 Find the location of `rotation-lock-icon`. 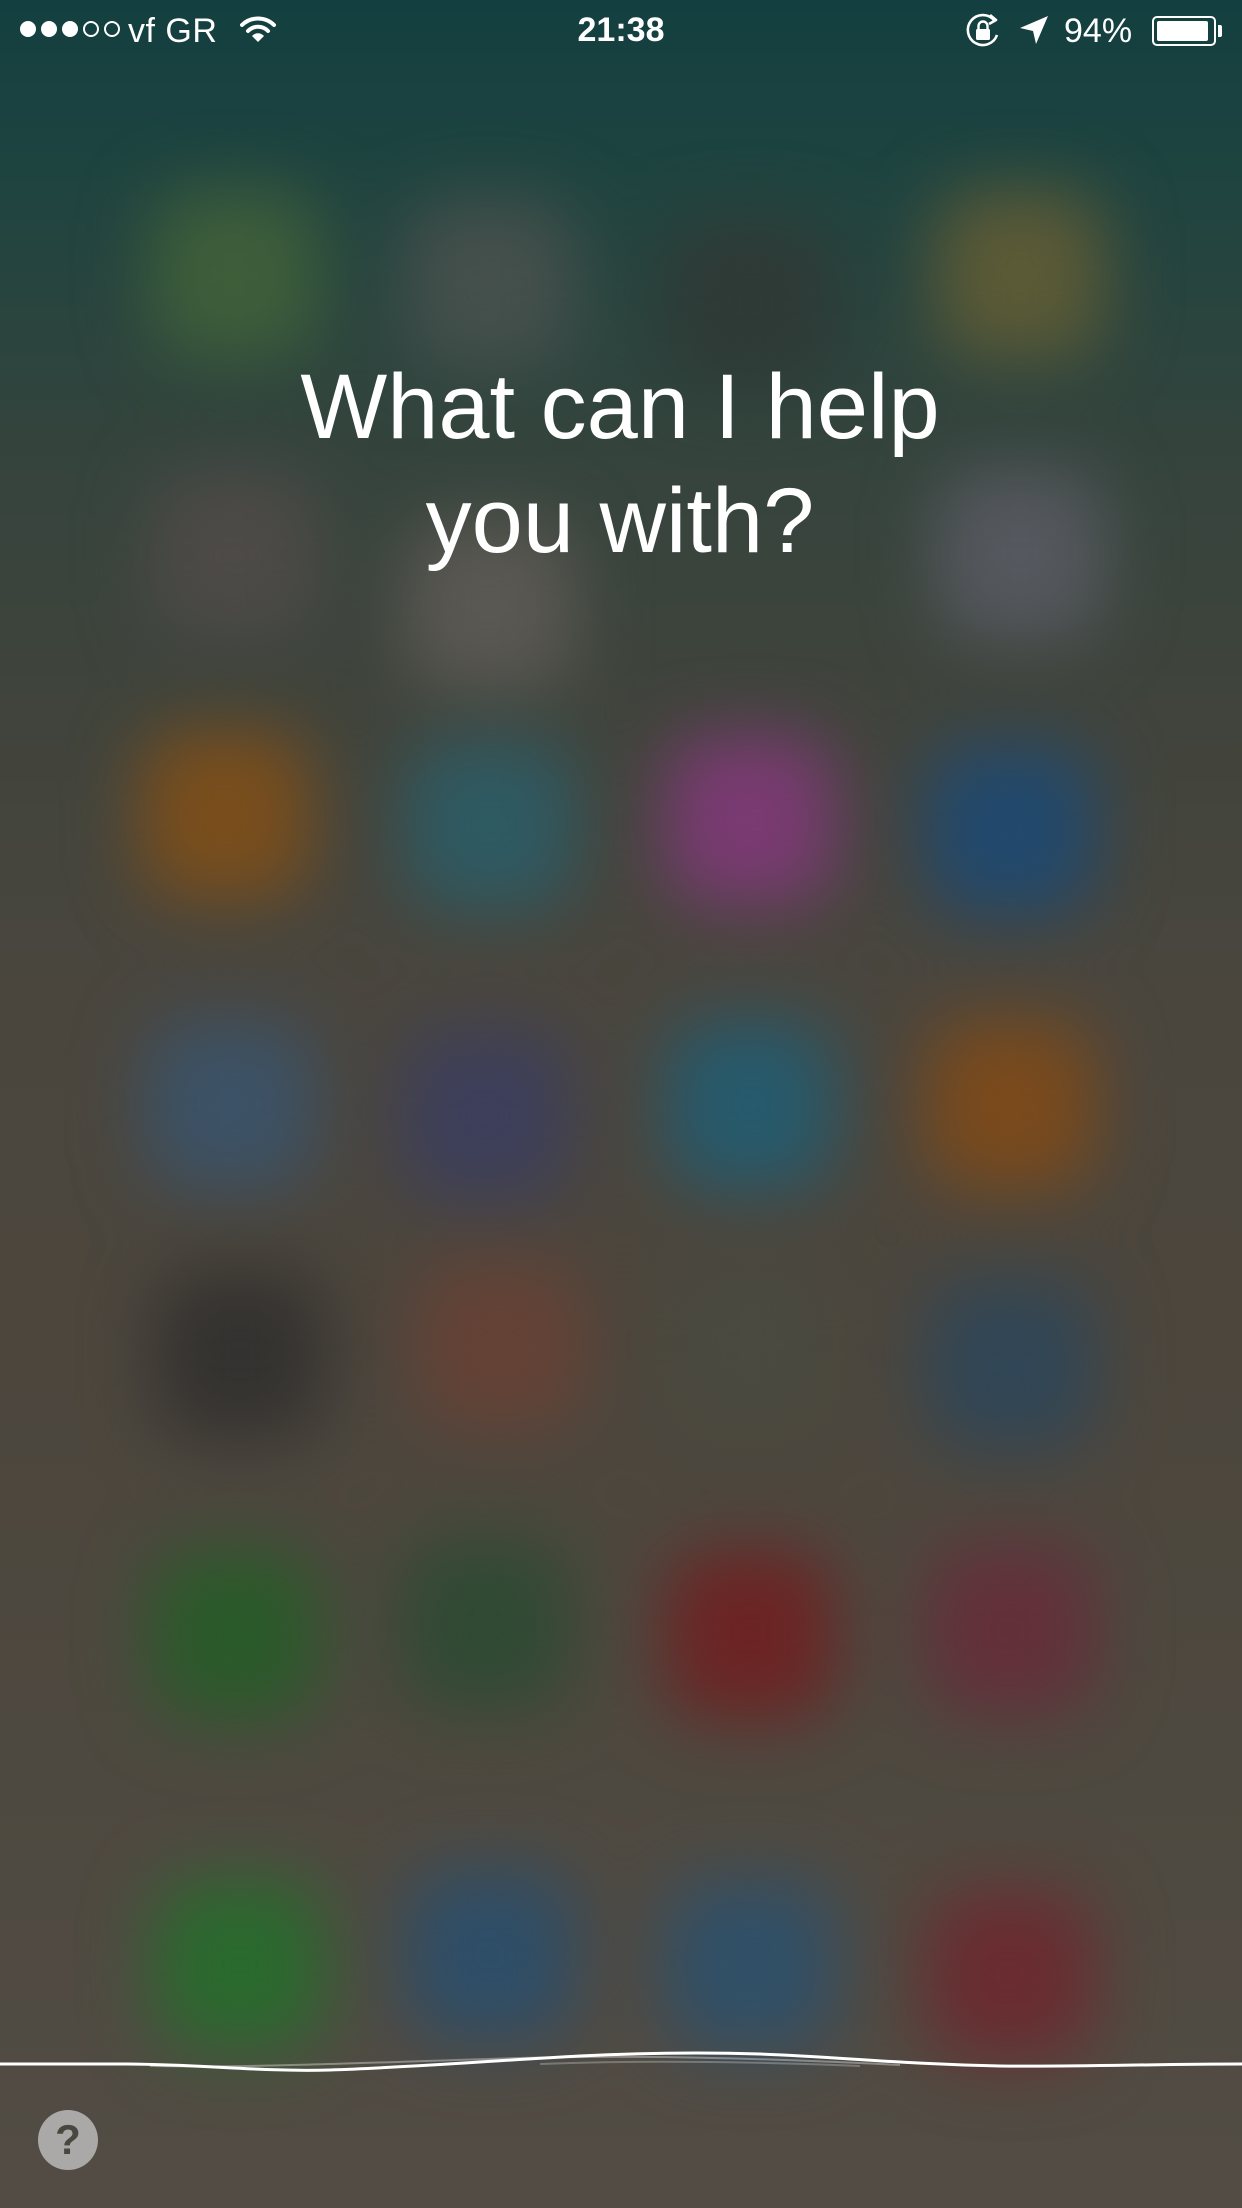

rotation-lock-icon is located at coordinates (982, 30).